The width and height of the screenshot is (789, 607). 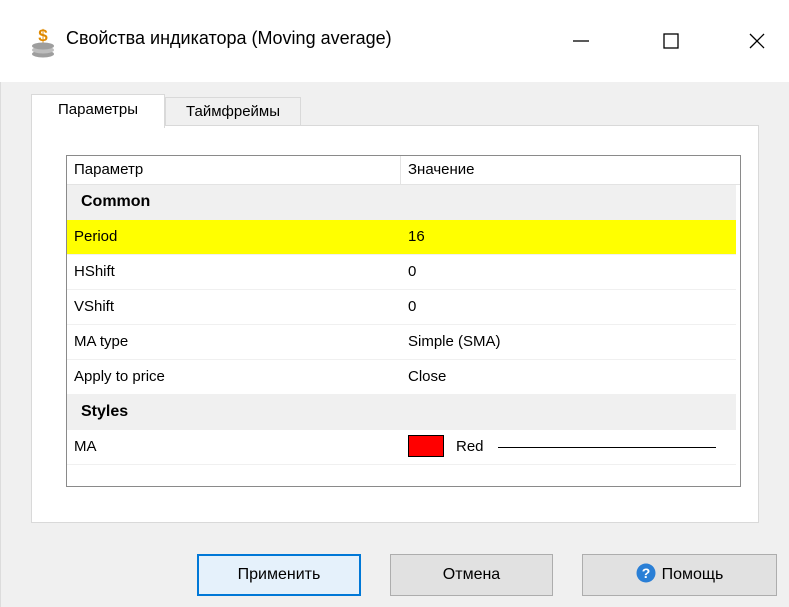 I want to click on tab-parameters: Параметры, so click(x=98, y=111).